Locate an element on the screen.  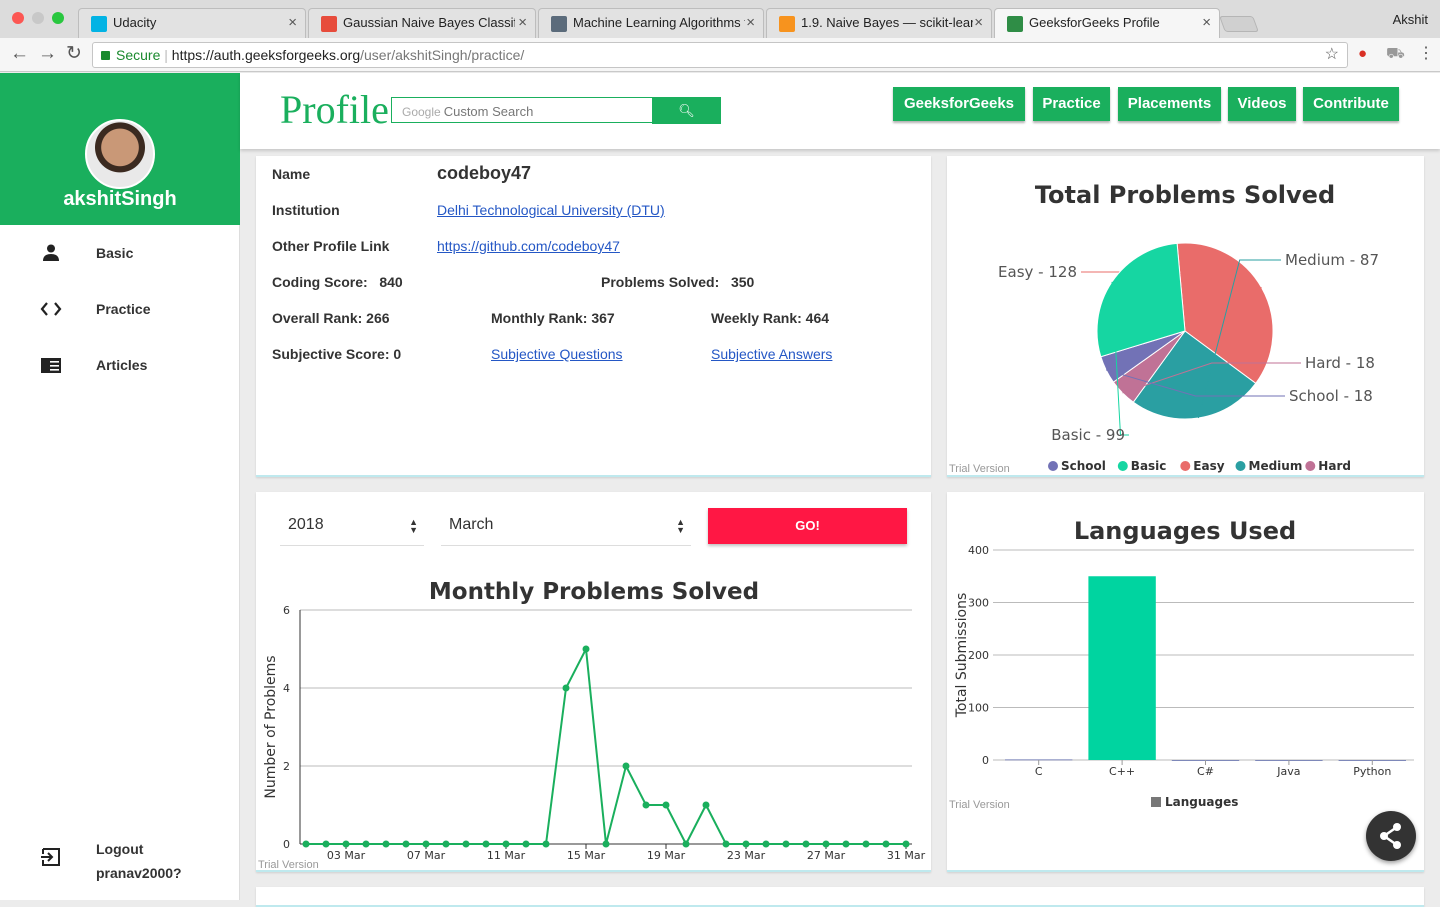
legend-item: Easy is located at coordinates (1208, 466).